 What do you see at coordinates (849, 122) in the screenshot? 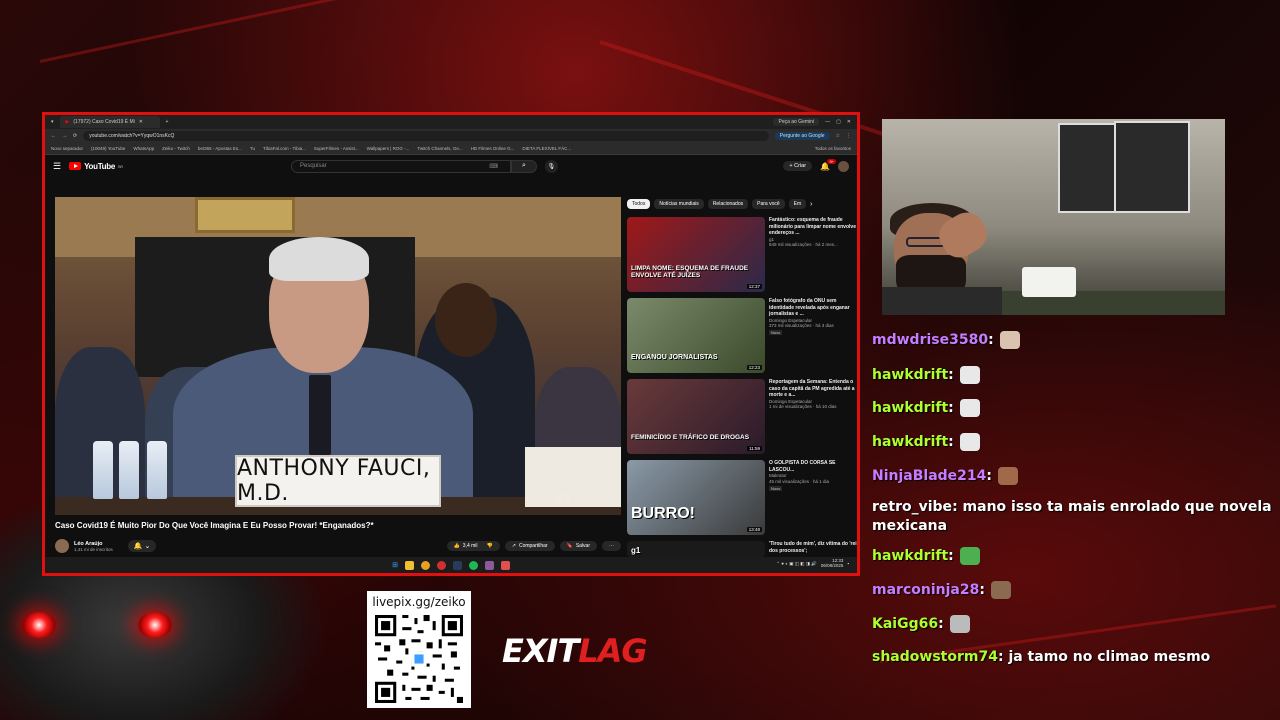
I see `close-window-icon: ✕` at bounding box center [849, 122].